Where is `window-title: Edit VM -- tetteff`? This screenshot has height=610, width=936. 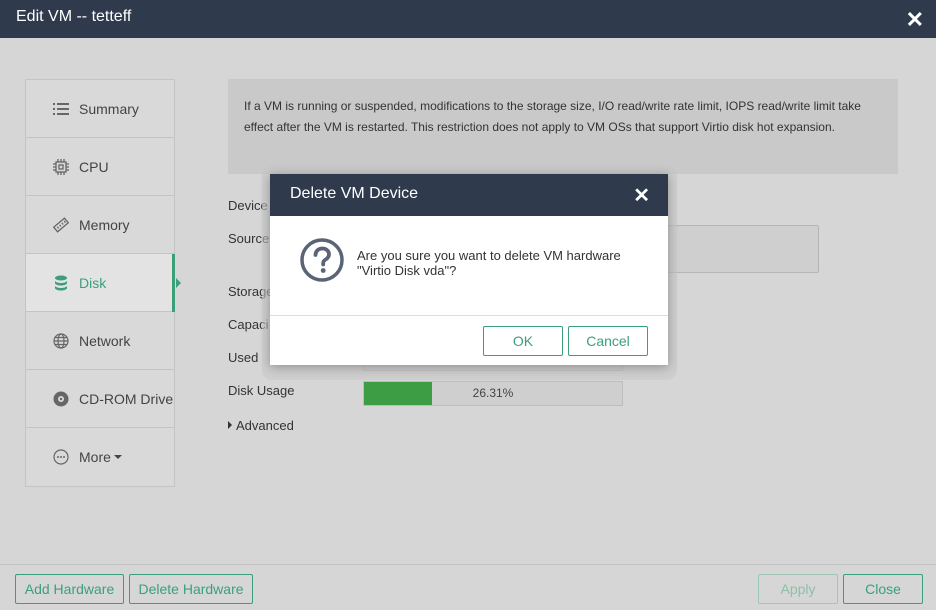 window-title: Edit VM -- tetteff is located at coordinates (74, 16).